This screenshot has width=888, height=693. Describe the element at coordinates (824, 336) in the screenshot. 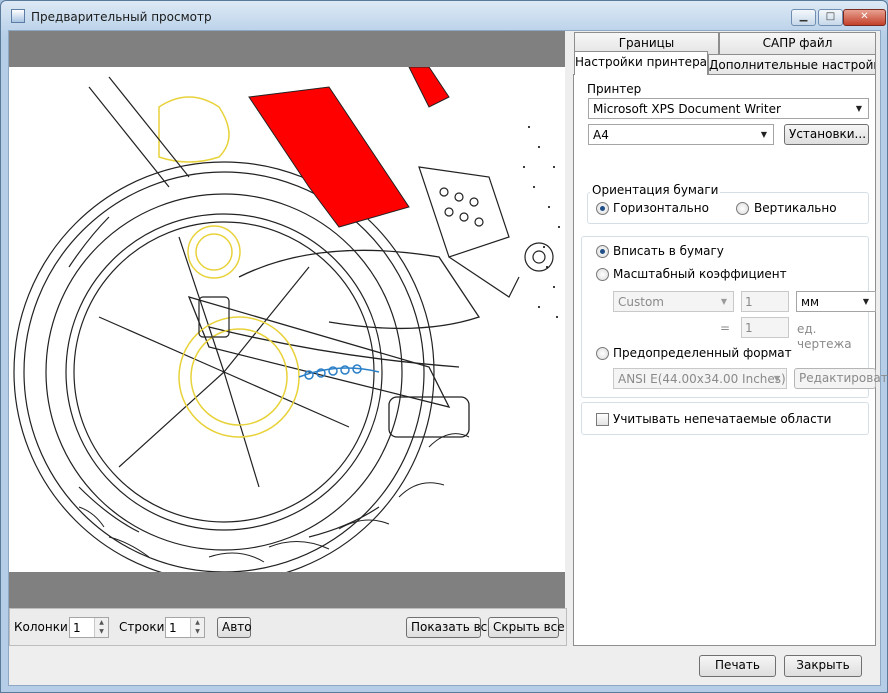

I see `drawing-units-label: ед. чертежа` at that location.